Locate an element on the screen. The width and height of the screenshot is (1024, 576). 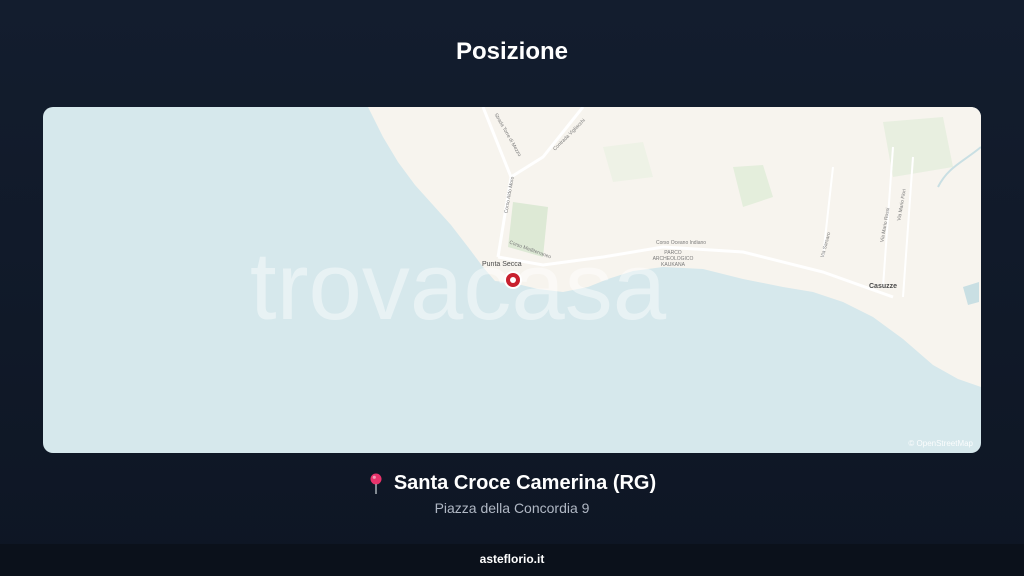
location-block: Santa Croce Camerina (RG) is located at coordinates (512, 486).